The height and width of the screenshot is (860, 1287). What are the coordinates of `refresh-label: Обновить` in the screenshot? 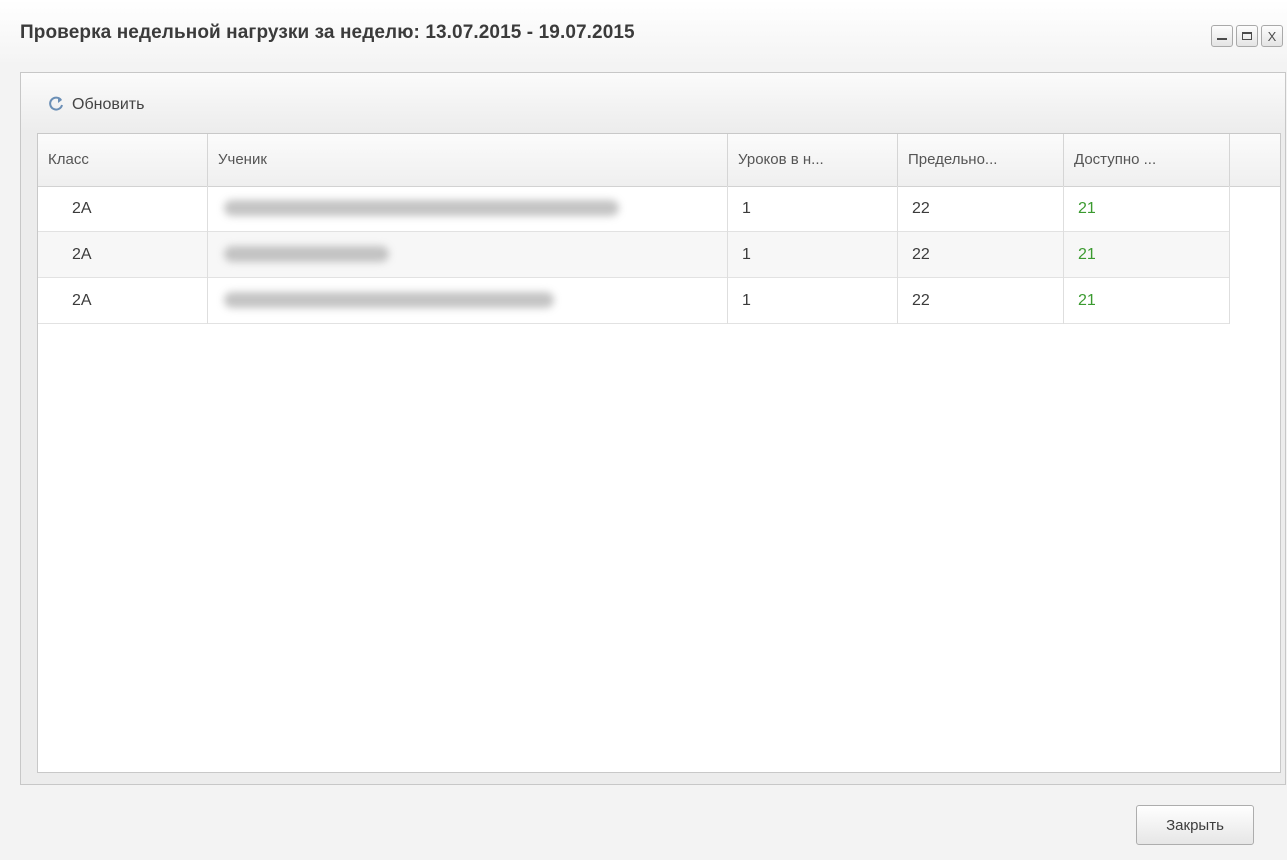 It's located at (108, 104).